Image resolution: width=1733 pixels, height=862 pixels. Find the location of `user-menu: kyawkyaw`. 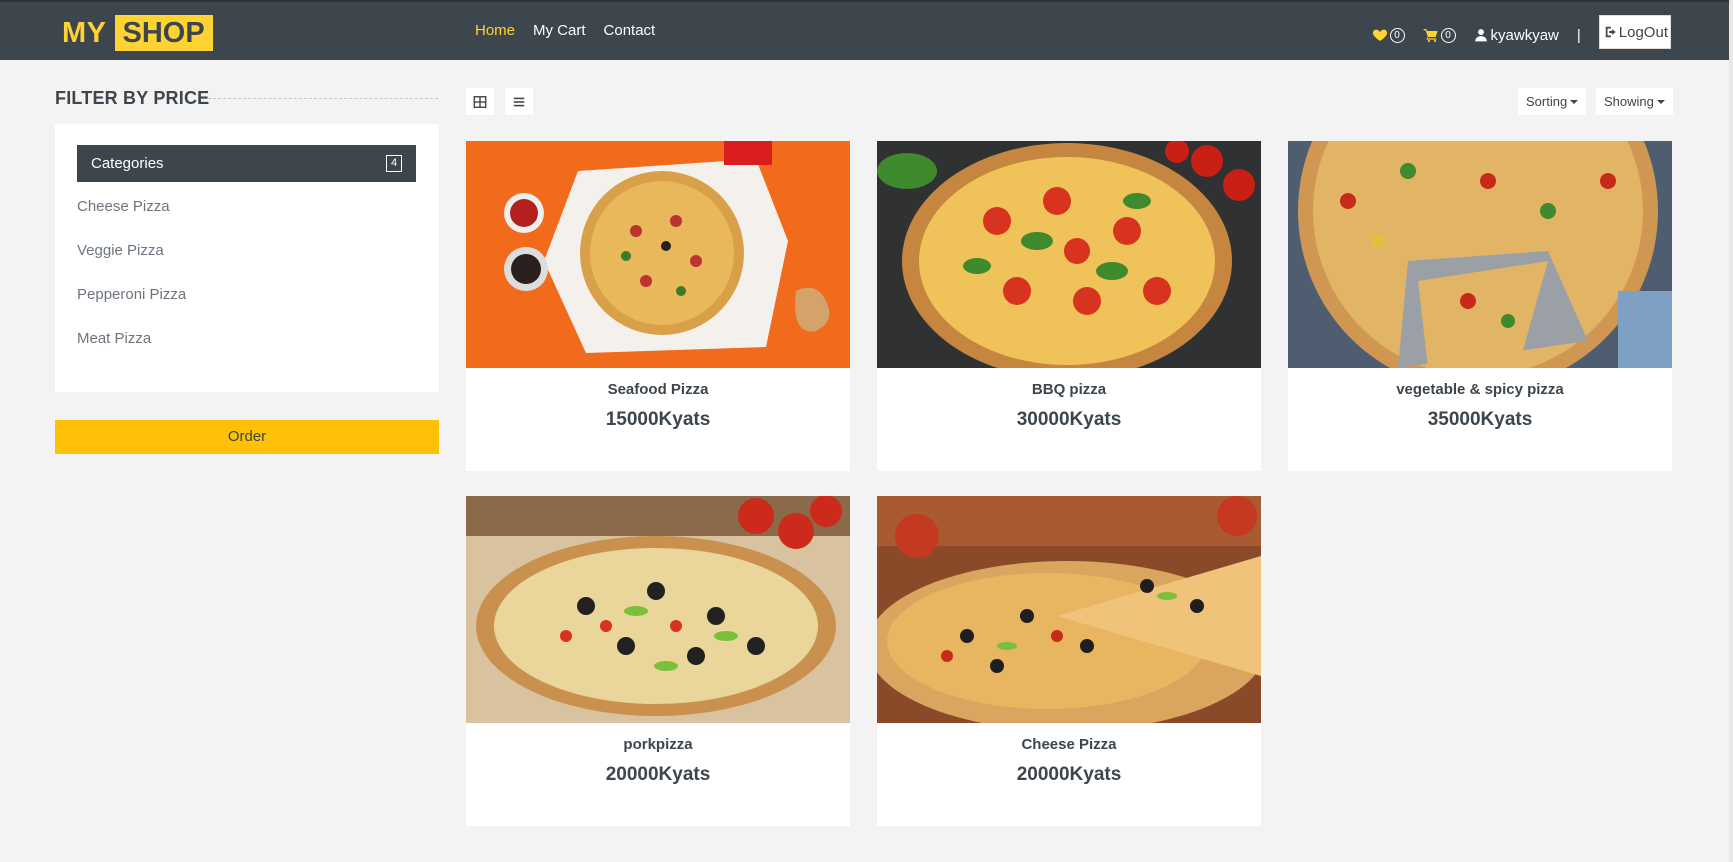

user-menu: kyawkyaw is located at coordinates (1516, 35).